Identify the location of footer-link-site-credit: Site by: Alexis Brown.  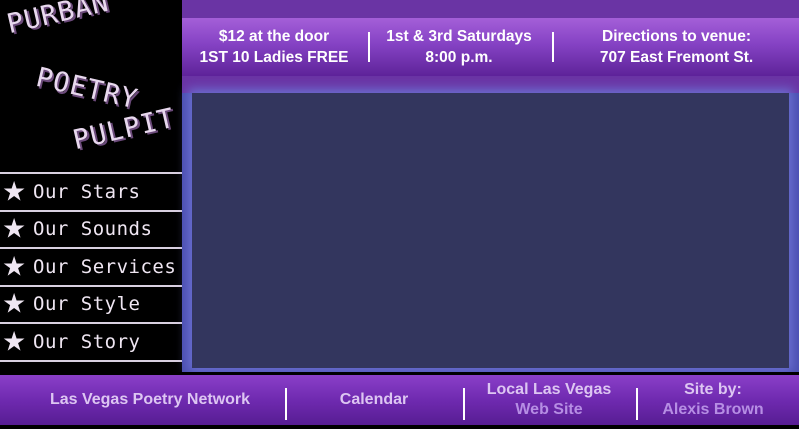
(713, 400).